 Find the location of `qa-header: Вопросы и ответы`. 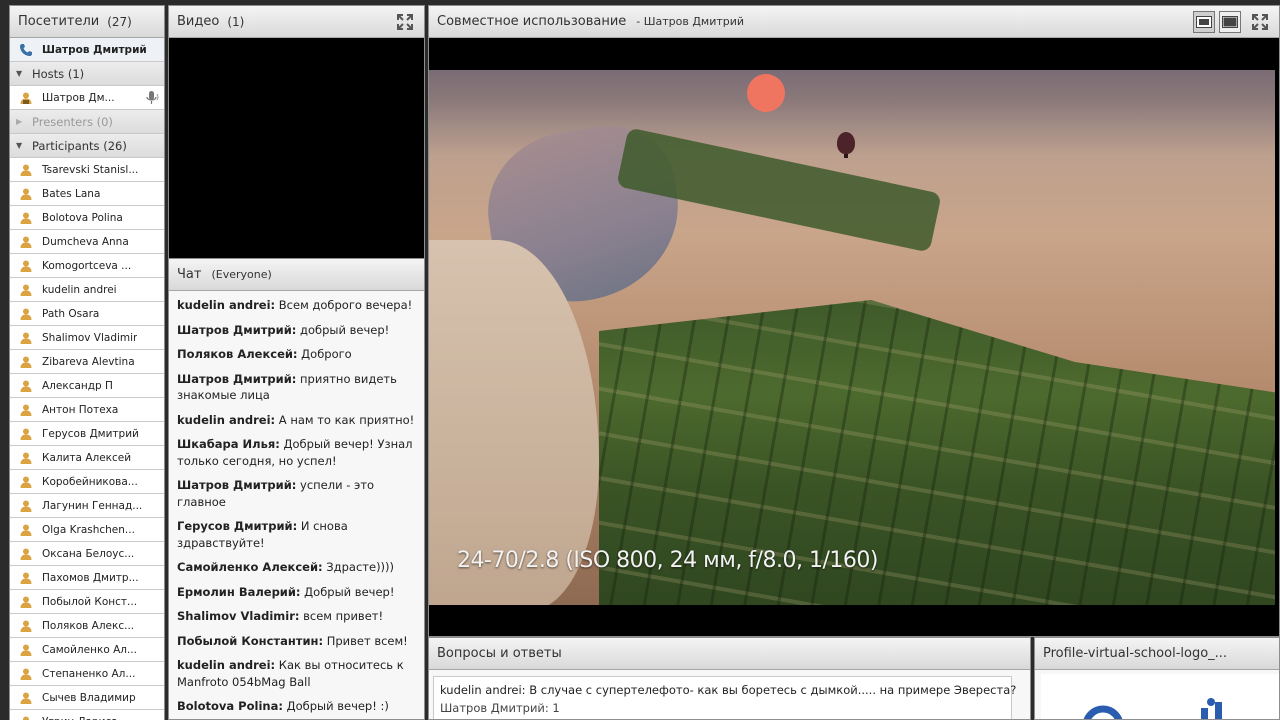

qa-header: Вопросы и ответы is located at coordinates (729, 654).